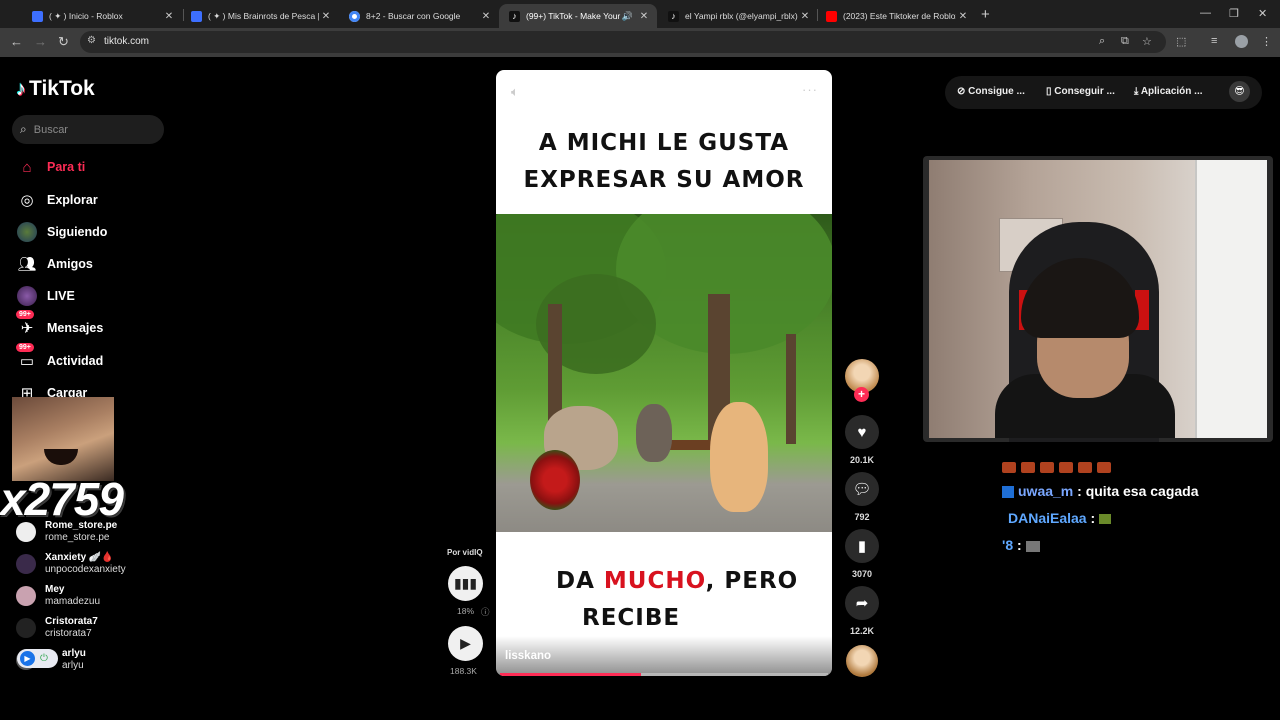  What do you see at coordinates (463, 671) in the screenshot?
I see `vidiq-views: 188.3K` at bounding box center [463, 671].